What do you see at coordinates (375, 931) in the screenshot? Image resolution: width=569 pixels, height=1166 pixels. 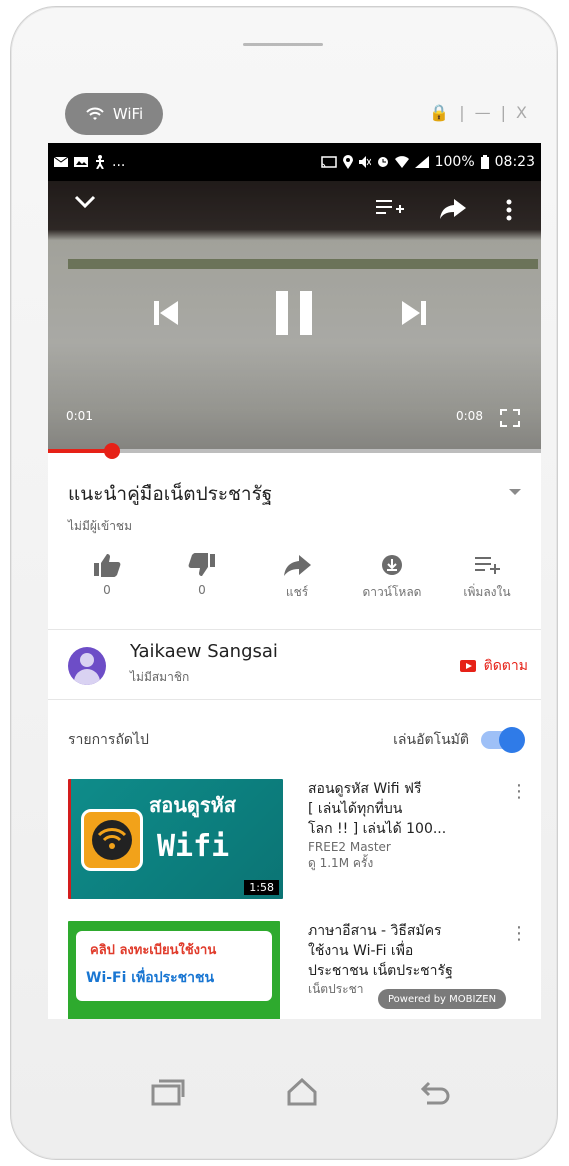 I see `video-title: ภาษาอีสาน - วิธีสมัคร` at bounding box center [375, 931].